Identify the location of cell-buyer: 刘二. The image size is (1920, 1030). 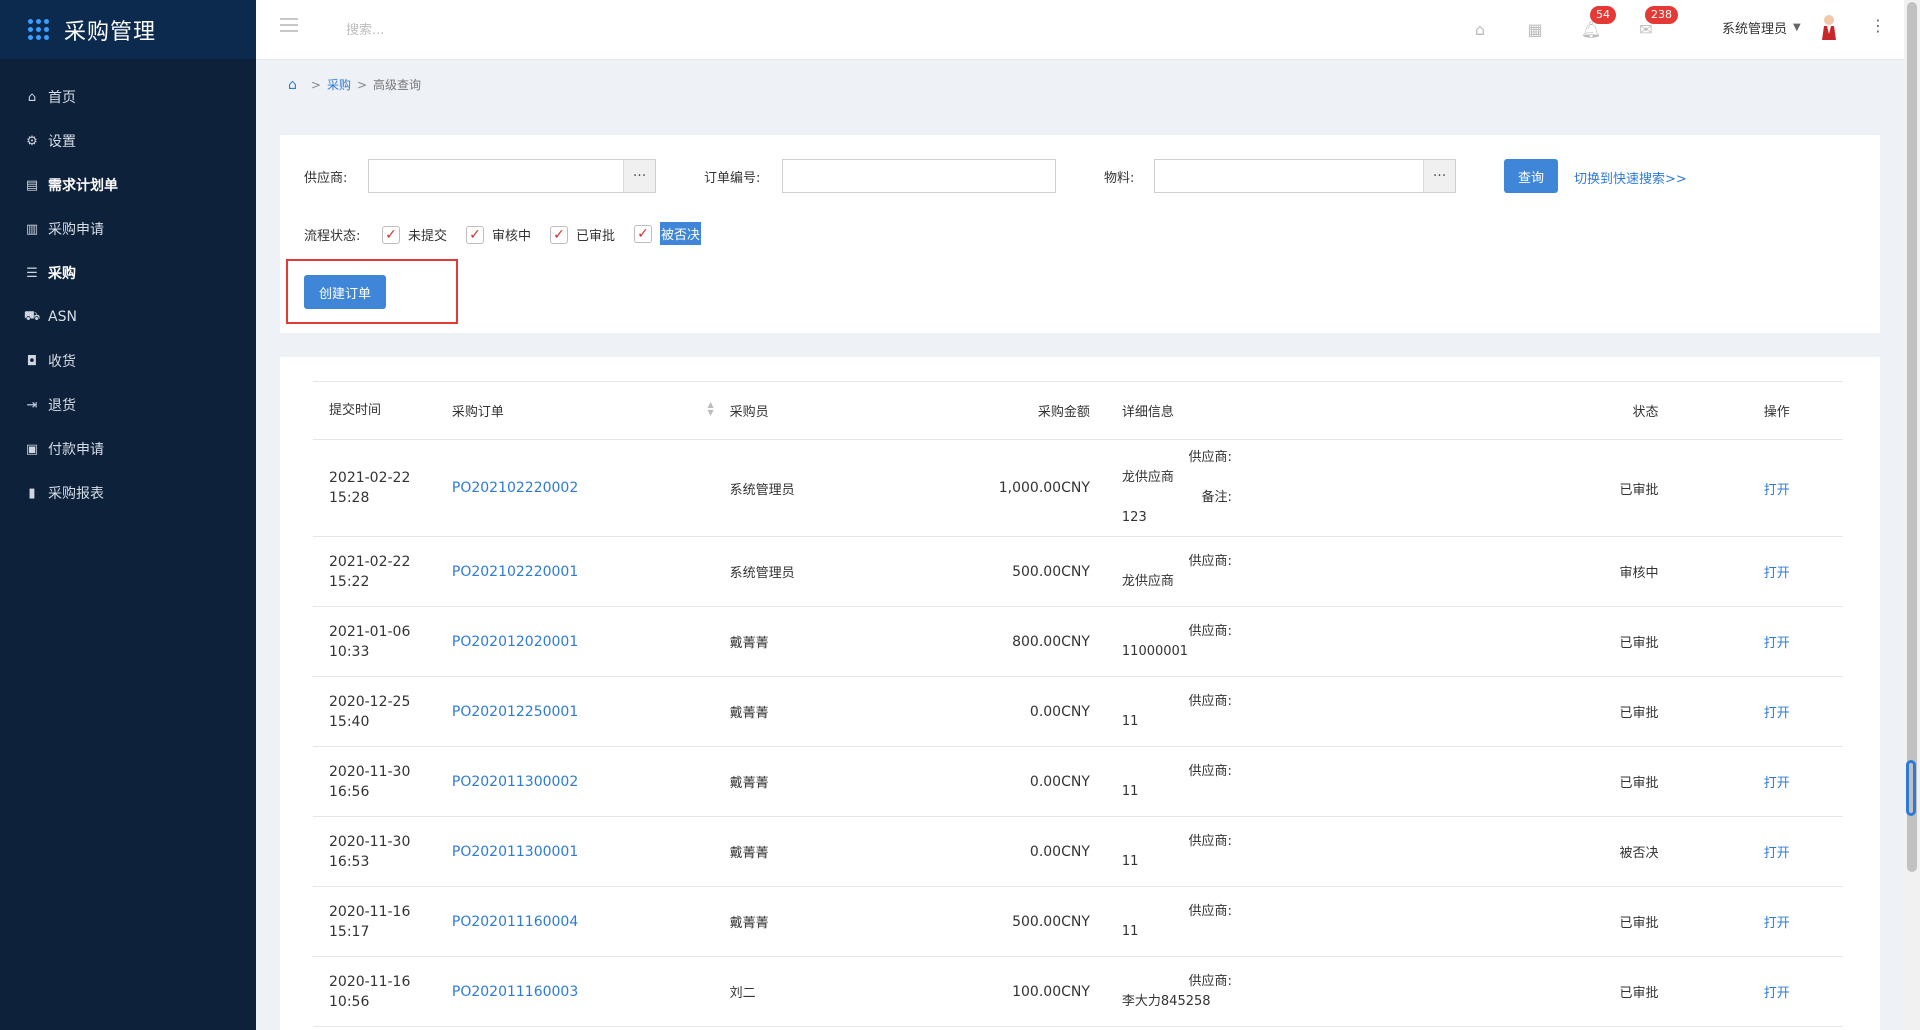
(827, 991).